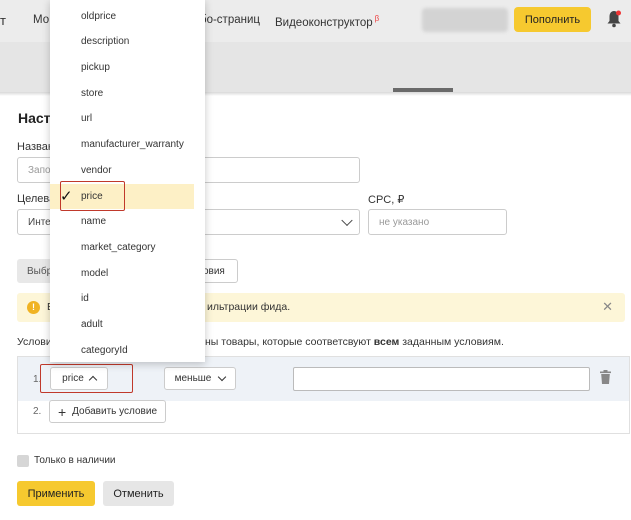 This screenshot has height=520, width=631. Describe the element at coordinates (122, 221) in the screenshot. I see `dropdown-option-name: name` at that location.